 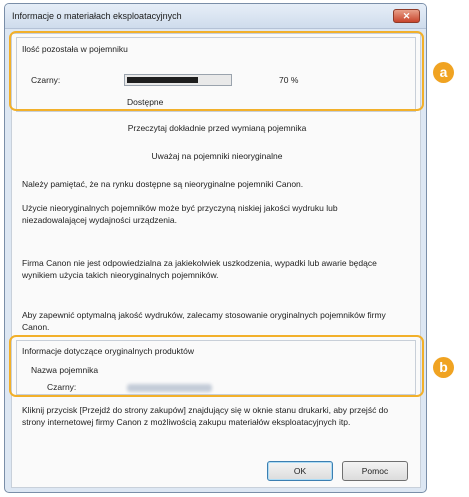 What do you see at coordinates (406, 16) in the screenshot?
I see `close-button: ✕` at bounding box center [406, 16].